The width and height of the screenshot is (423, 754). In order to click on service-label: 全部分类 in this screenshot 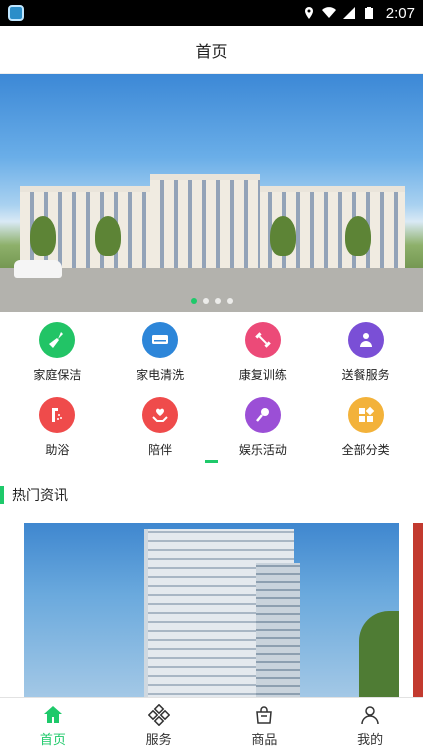, I will do `click(365, 450)`.